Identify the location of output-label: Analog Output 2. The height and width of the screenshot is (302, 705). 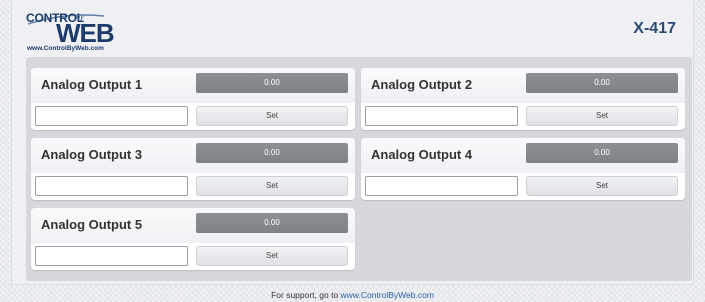
(422, 84).